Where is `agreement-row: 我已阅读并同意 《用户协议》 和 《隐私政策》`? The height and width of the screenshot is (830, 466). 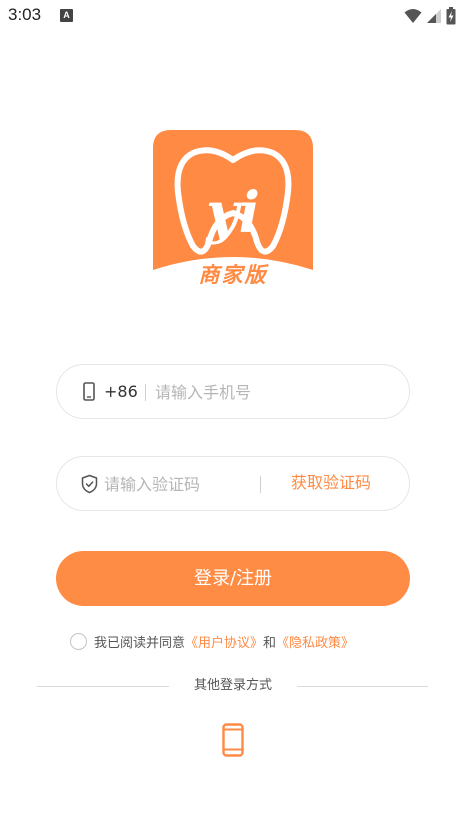
agreement-row: 我已阅读并同意 《用户协议》 和 《隐私政策》 is located at coordinates (212, 641).